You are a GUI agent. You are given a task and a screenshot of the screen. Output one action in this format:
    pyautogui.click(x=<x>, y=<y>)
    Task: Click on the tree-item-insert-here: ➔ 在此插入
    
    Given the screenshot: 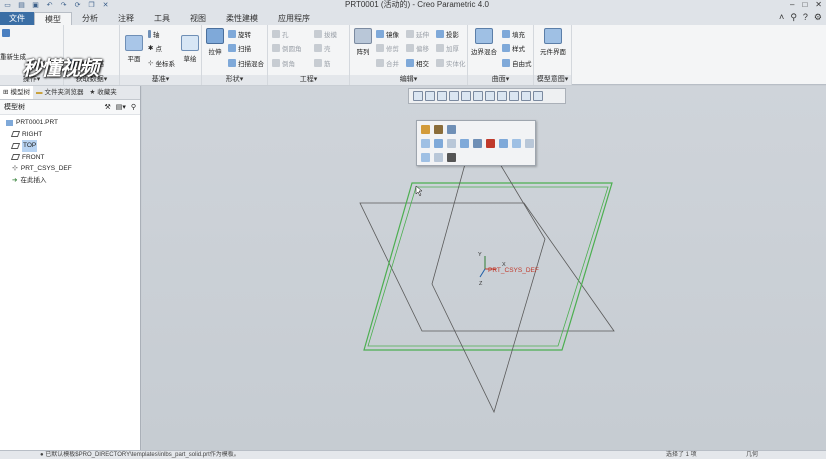 What is the action you would take?
    pyautogui.click(x=73, y=181)
    